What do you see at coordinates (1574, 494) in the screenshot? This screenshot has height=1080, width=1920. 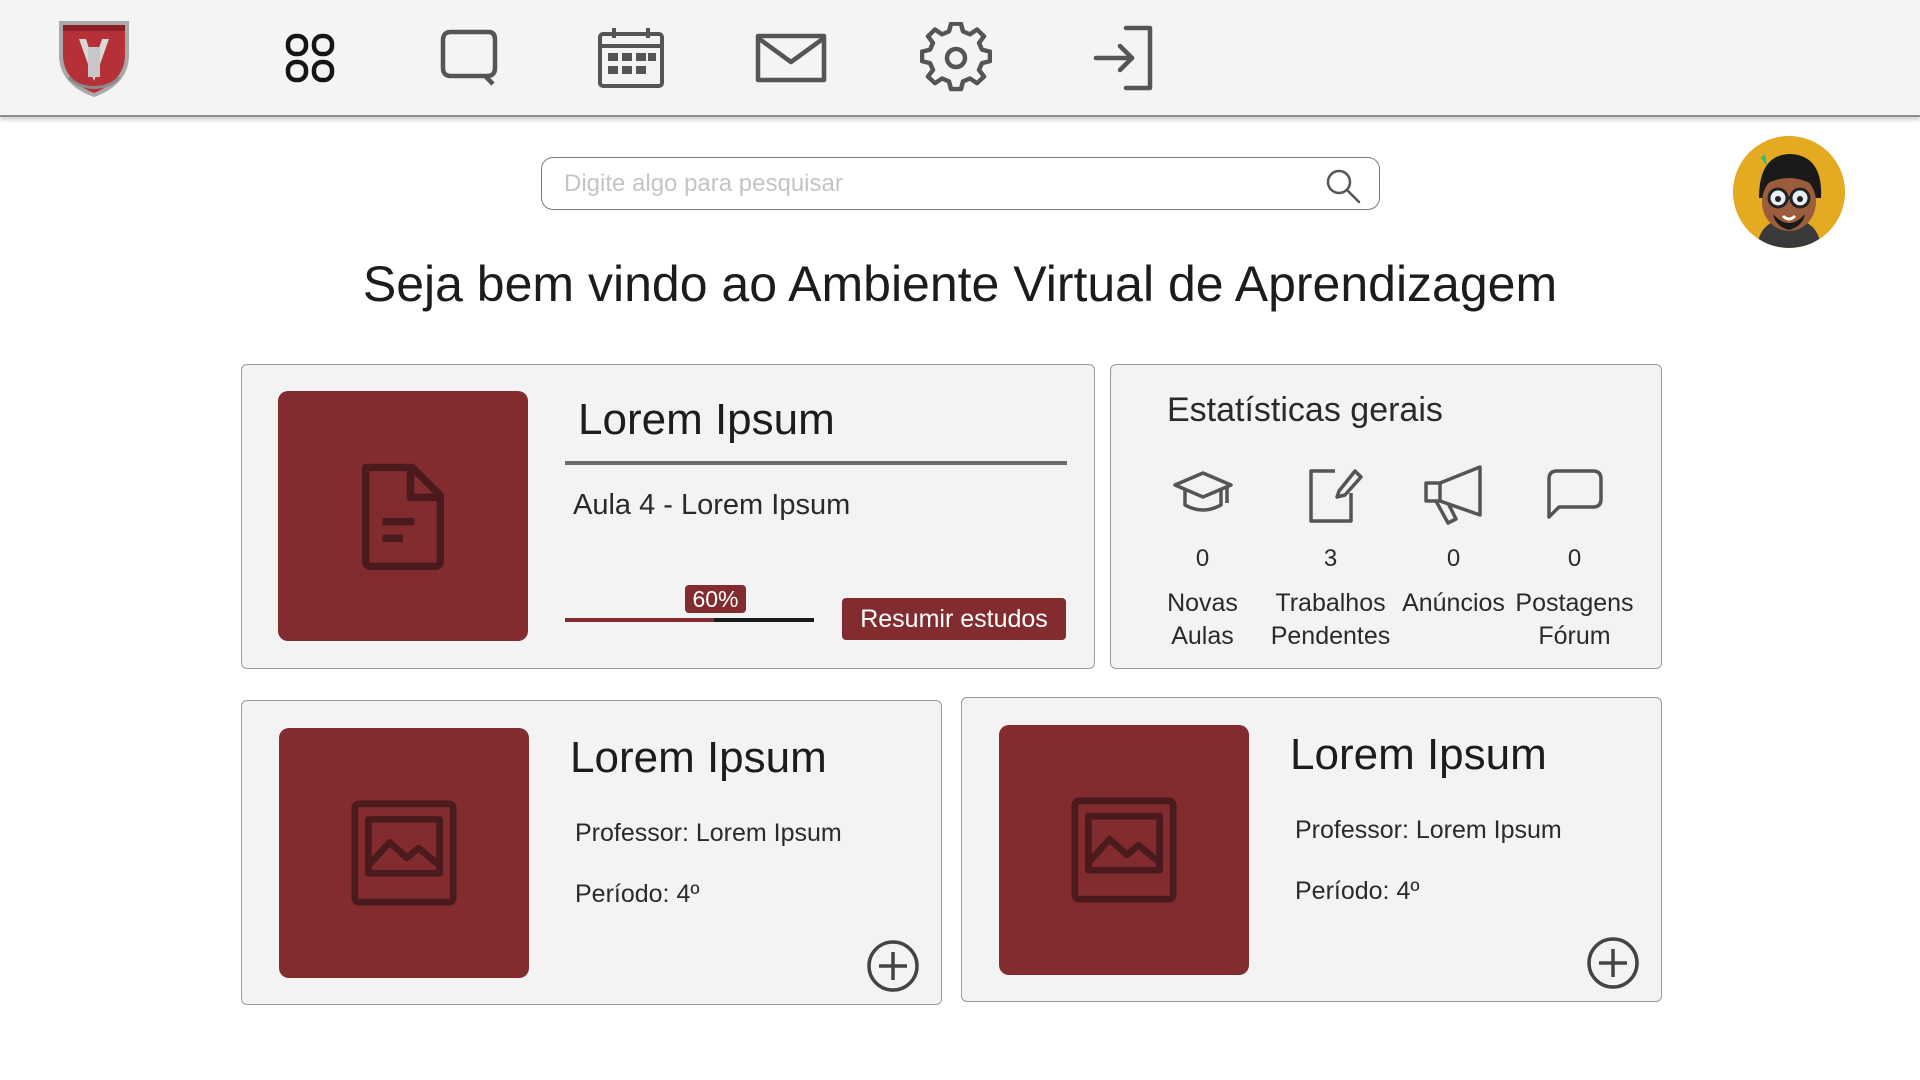 I see `forum-icon` at bounding box center [1574, 494].